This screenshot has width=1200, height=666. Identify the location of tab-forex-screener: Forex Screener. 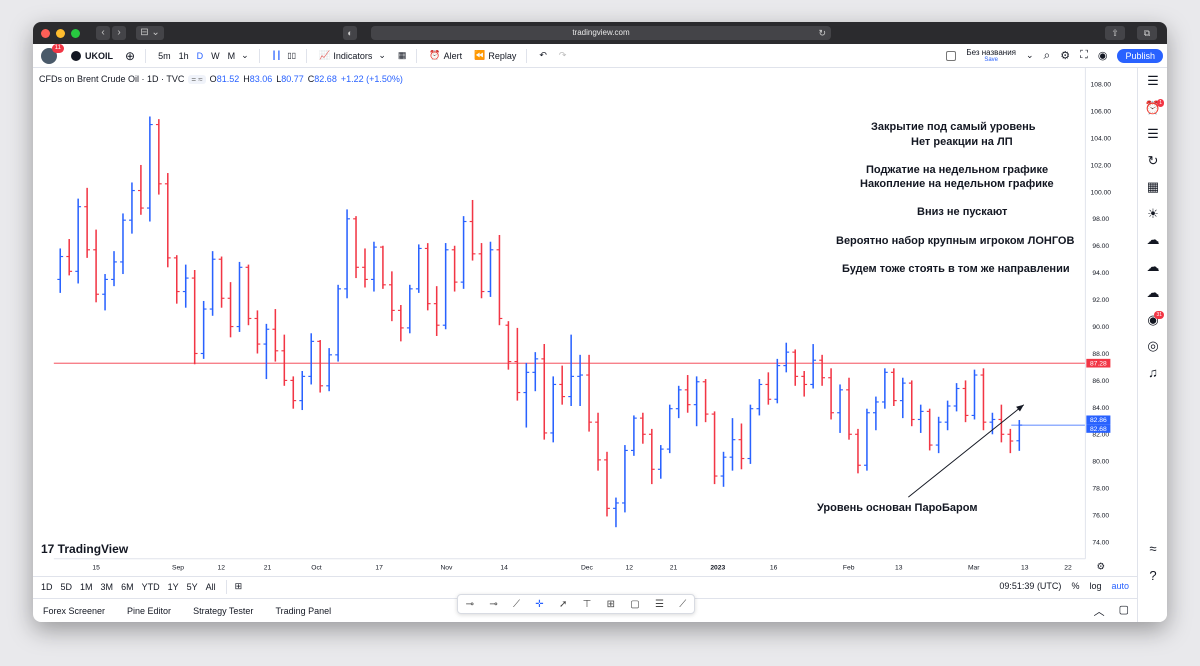
(74, 611).